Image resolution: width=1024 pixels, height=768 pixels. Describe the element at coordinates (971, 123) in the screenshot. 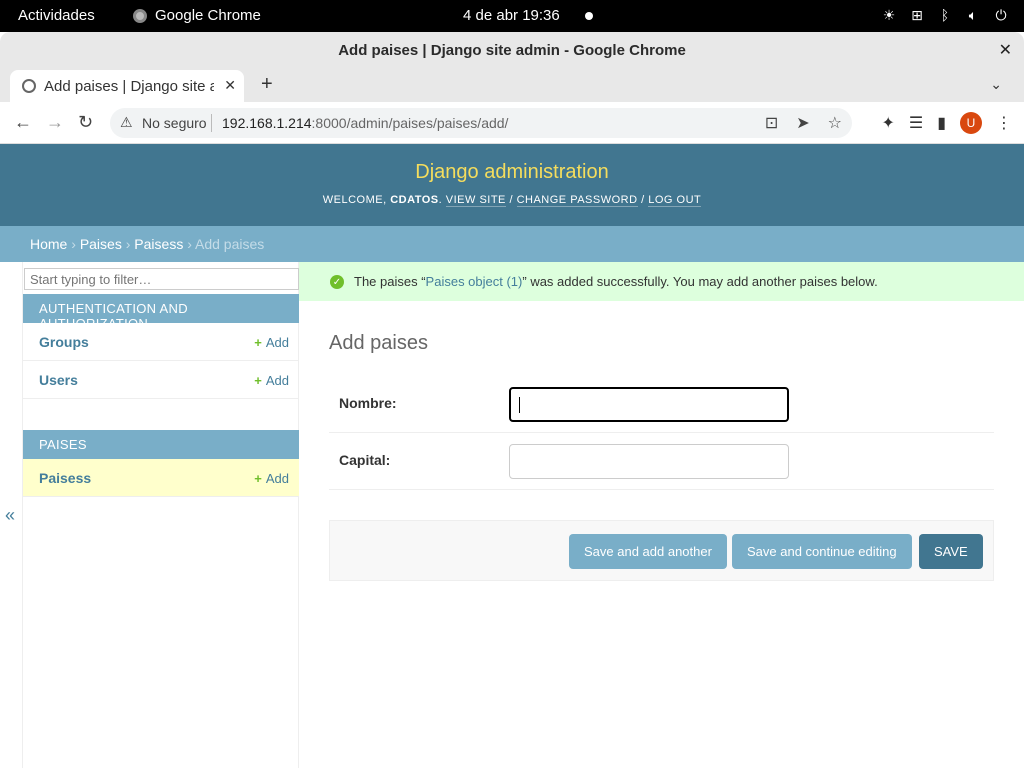

I see `profile-avatar: U` at that location.